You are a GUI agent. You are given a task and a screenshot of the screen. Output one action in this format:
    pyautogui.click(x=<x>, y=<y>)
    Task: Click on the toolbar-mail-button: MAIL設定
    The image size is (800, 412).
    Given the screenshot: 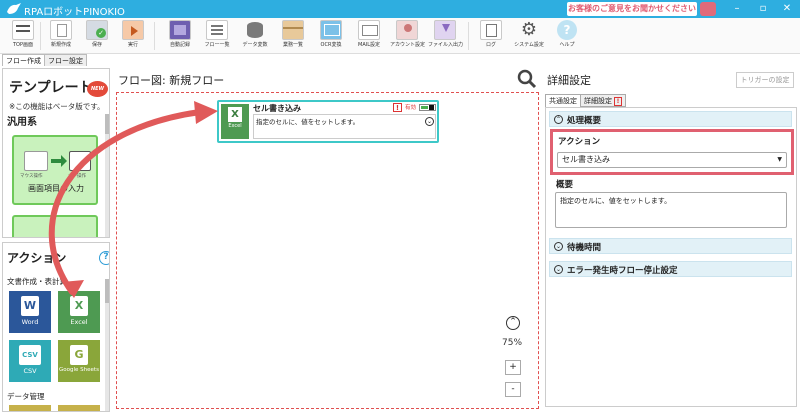 What is the action you would take?
    pyautogui.click(x=369, y=37)
    